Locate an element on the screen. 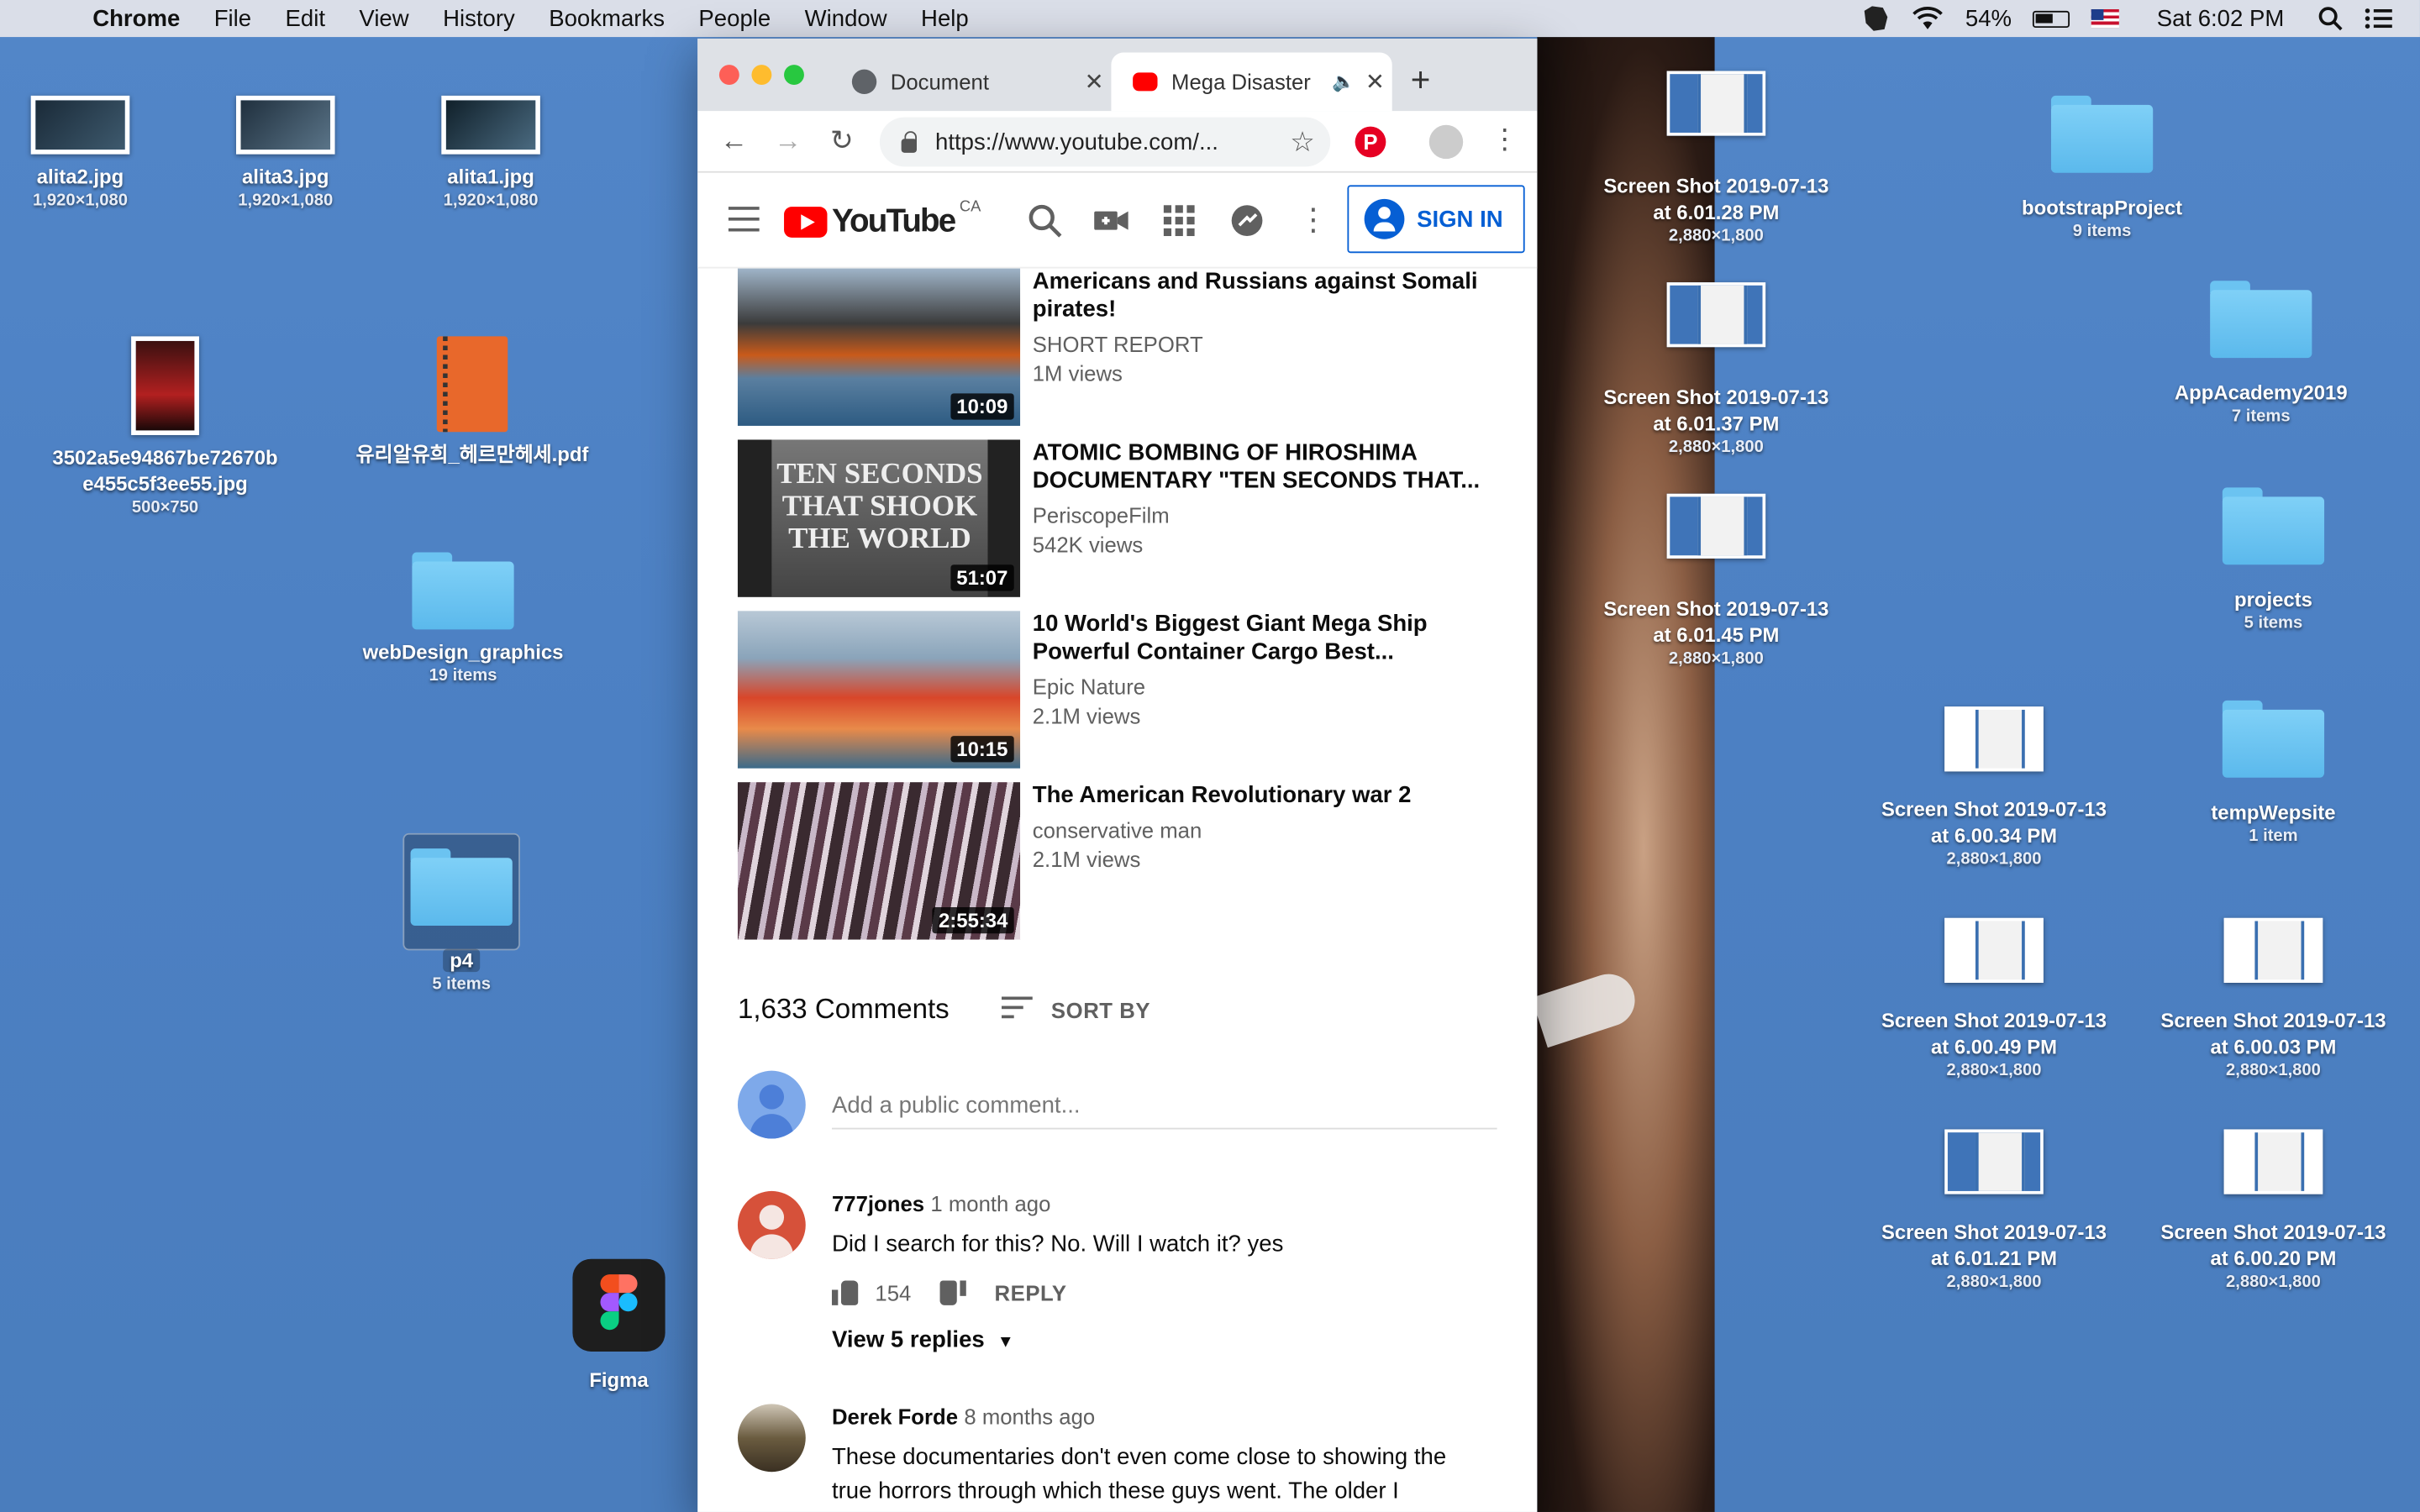 The width and height of the screenshot is (2420, 1512). desktop-file-alita1: alita1.jpg 1,920×1,080 is located at coordinates (491, 153).